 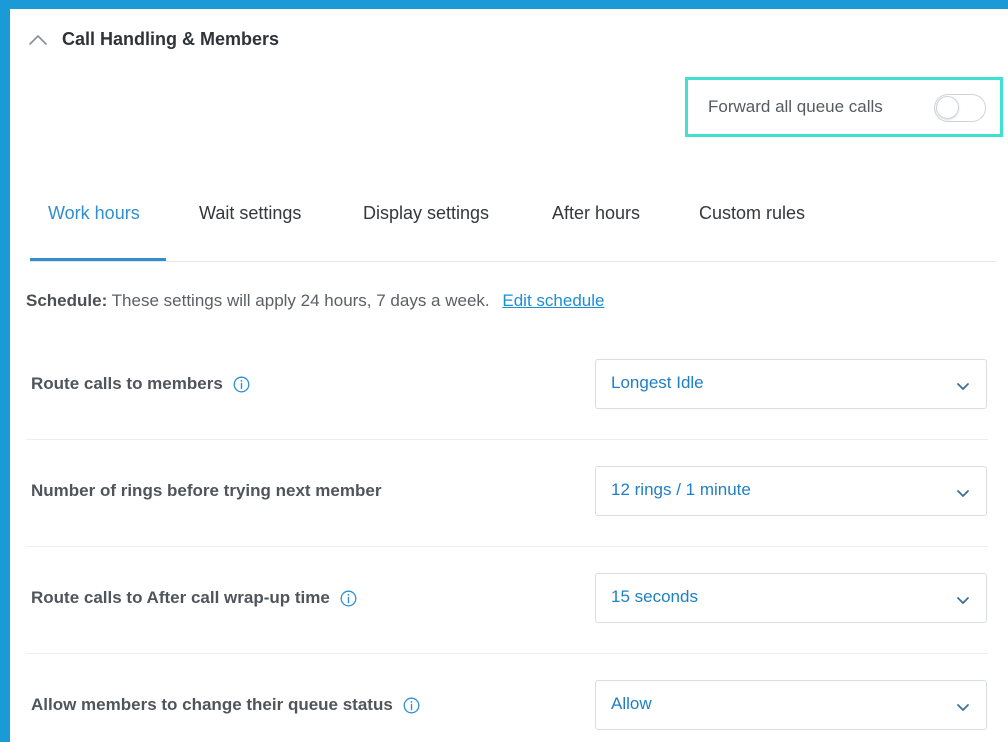 I want to click on forward-all-calls-toggle, so click(x=960, y=108).